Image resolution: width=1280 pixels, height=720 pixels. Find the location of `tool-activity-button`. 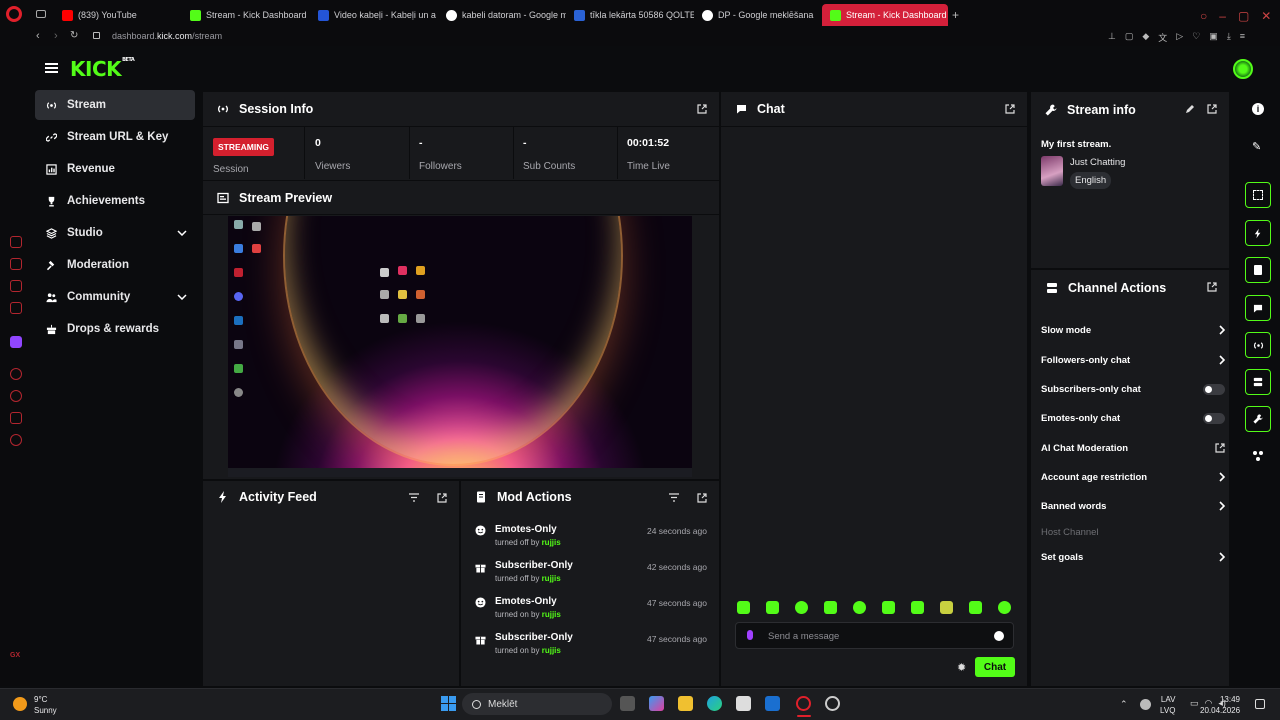

tool-activity-button is located at coordinates (1258, 233).